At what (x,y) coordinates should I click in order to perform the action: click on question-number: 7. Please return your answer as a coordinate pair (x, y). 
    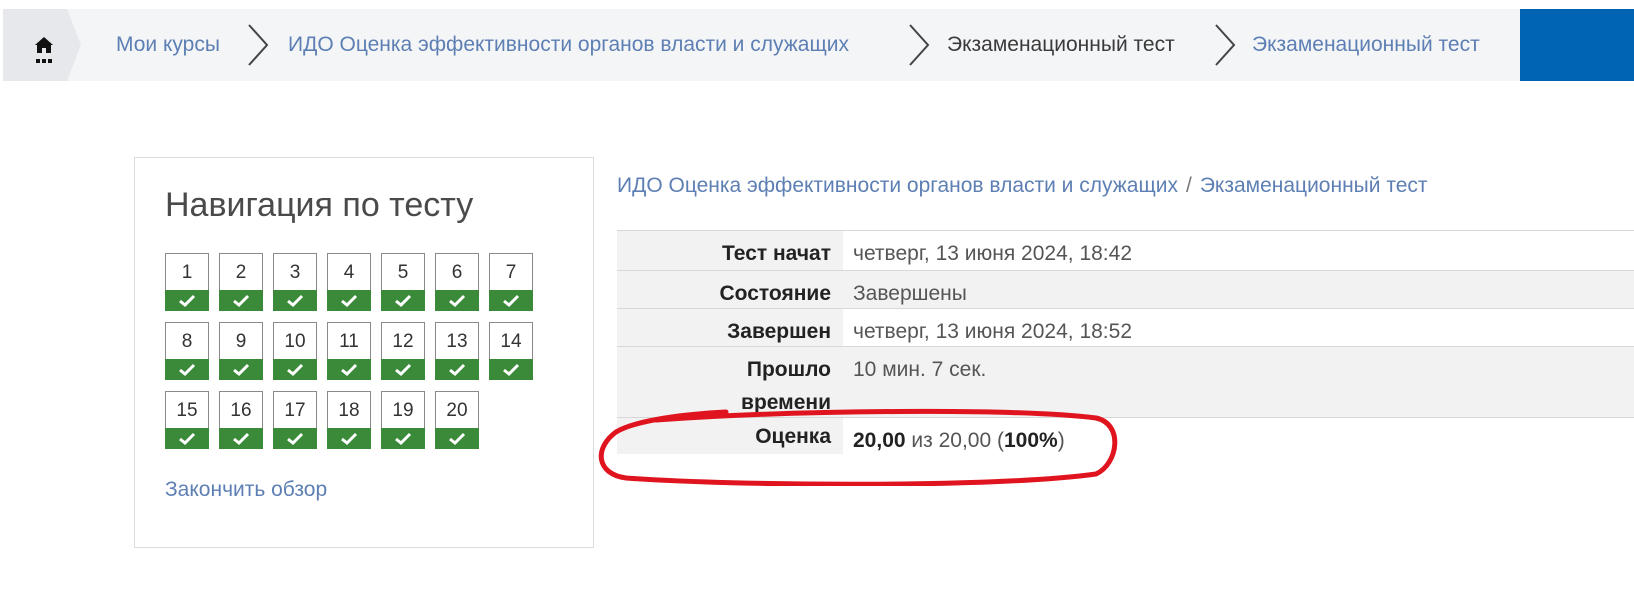
    Looking at the image, I should click on (511, 272).